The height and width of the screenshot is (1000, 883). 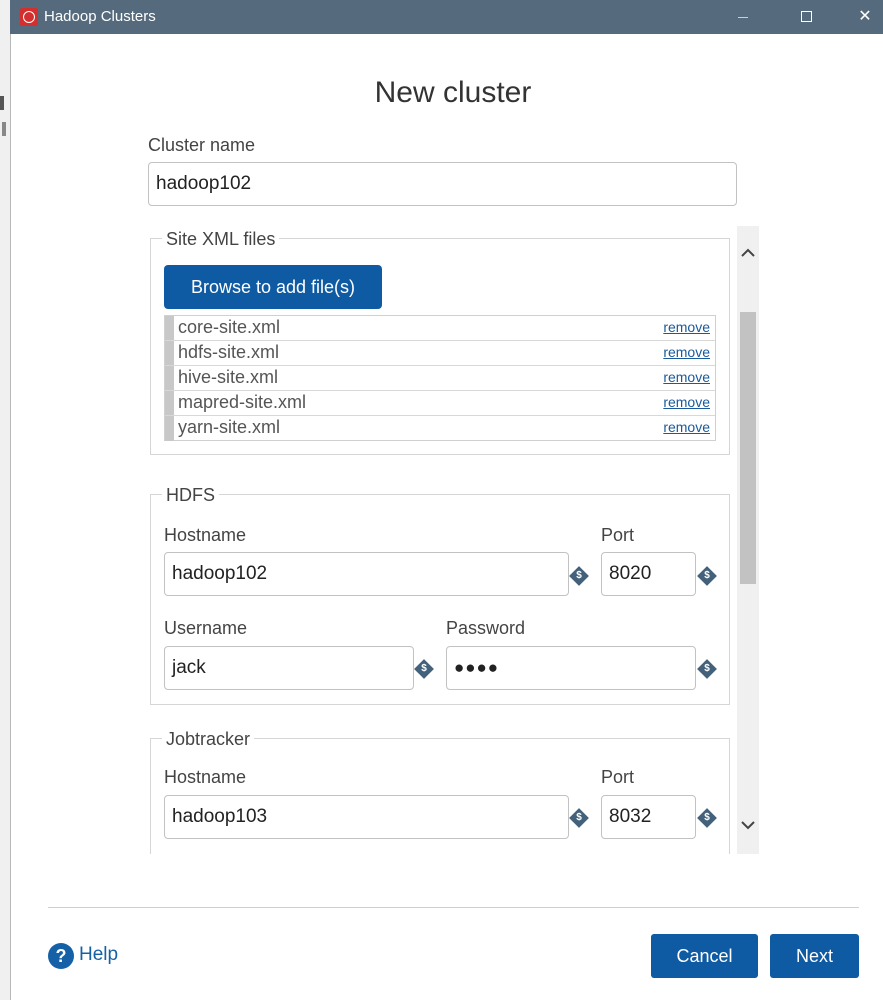 I want to click on hdfs-hostname-label: Hostname, so click(x=205, y=535).